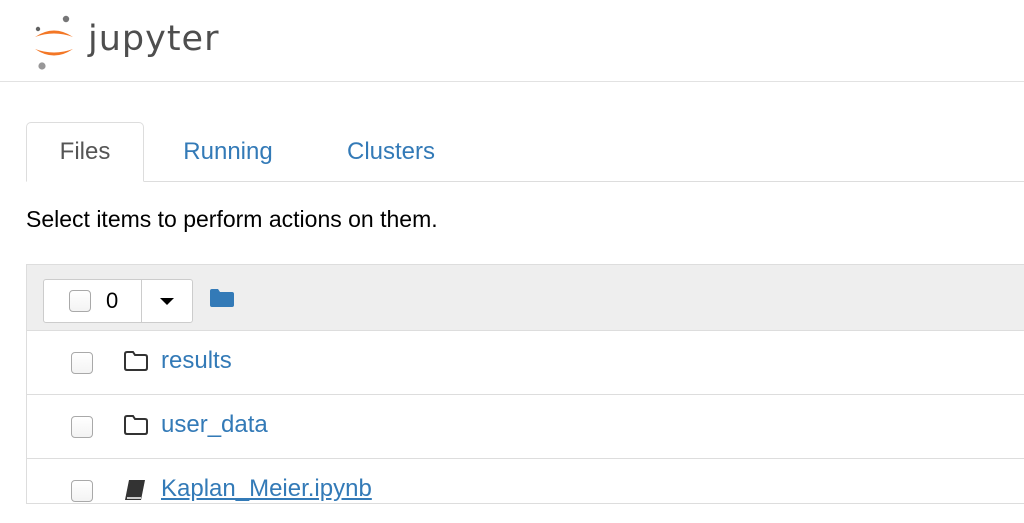 This screenshot has height=523, width=1024. Describe the element at coordinates (154, 39) in the screenshot. I see `logo-text: jupyter` at that location.